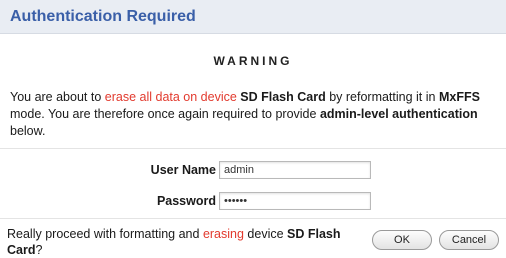 The height and width of the screenshot is (258, 506). What do you see at coordinates (105, 234) in the screenshot?
I see `confirm-text: Really proceed with formatting and` at bounding box center [105, 234].